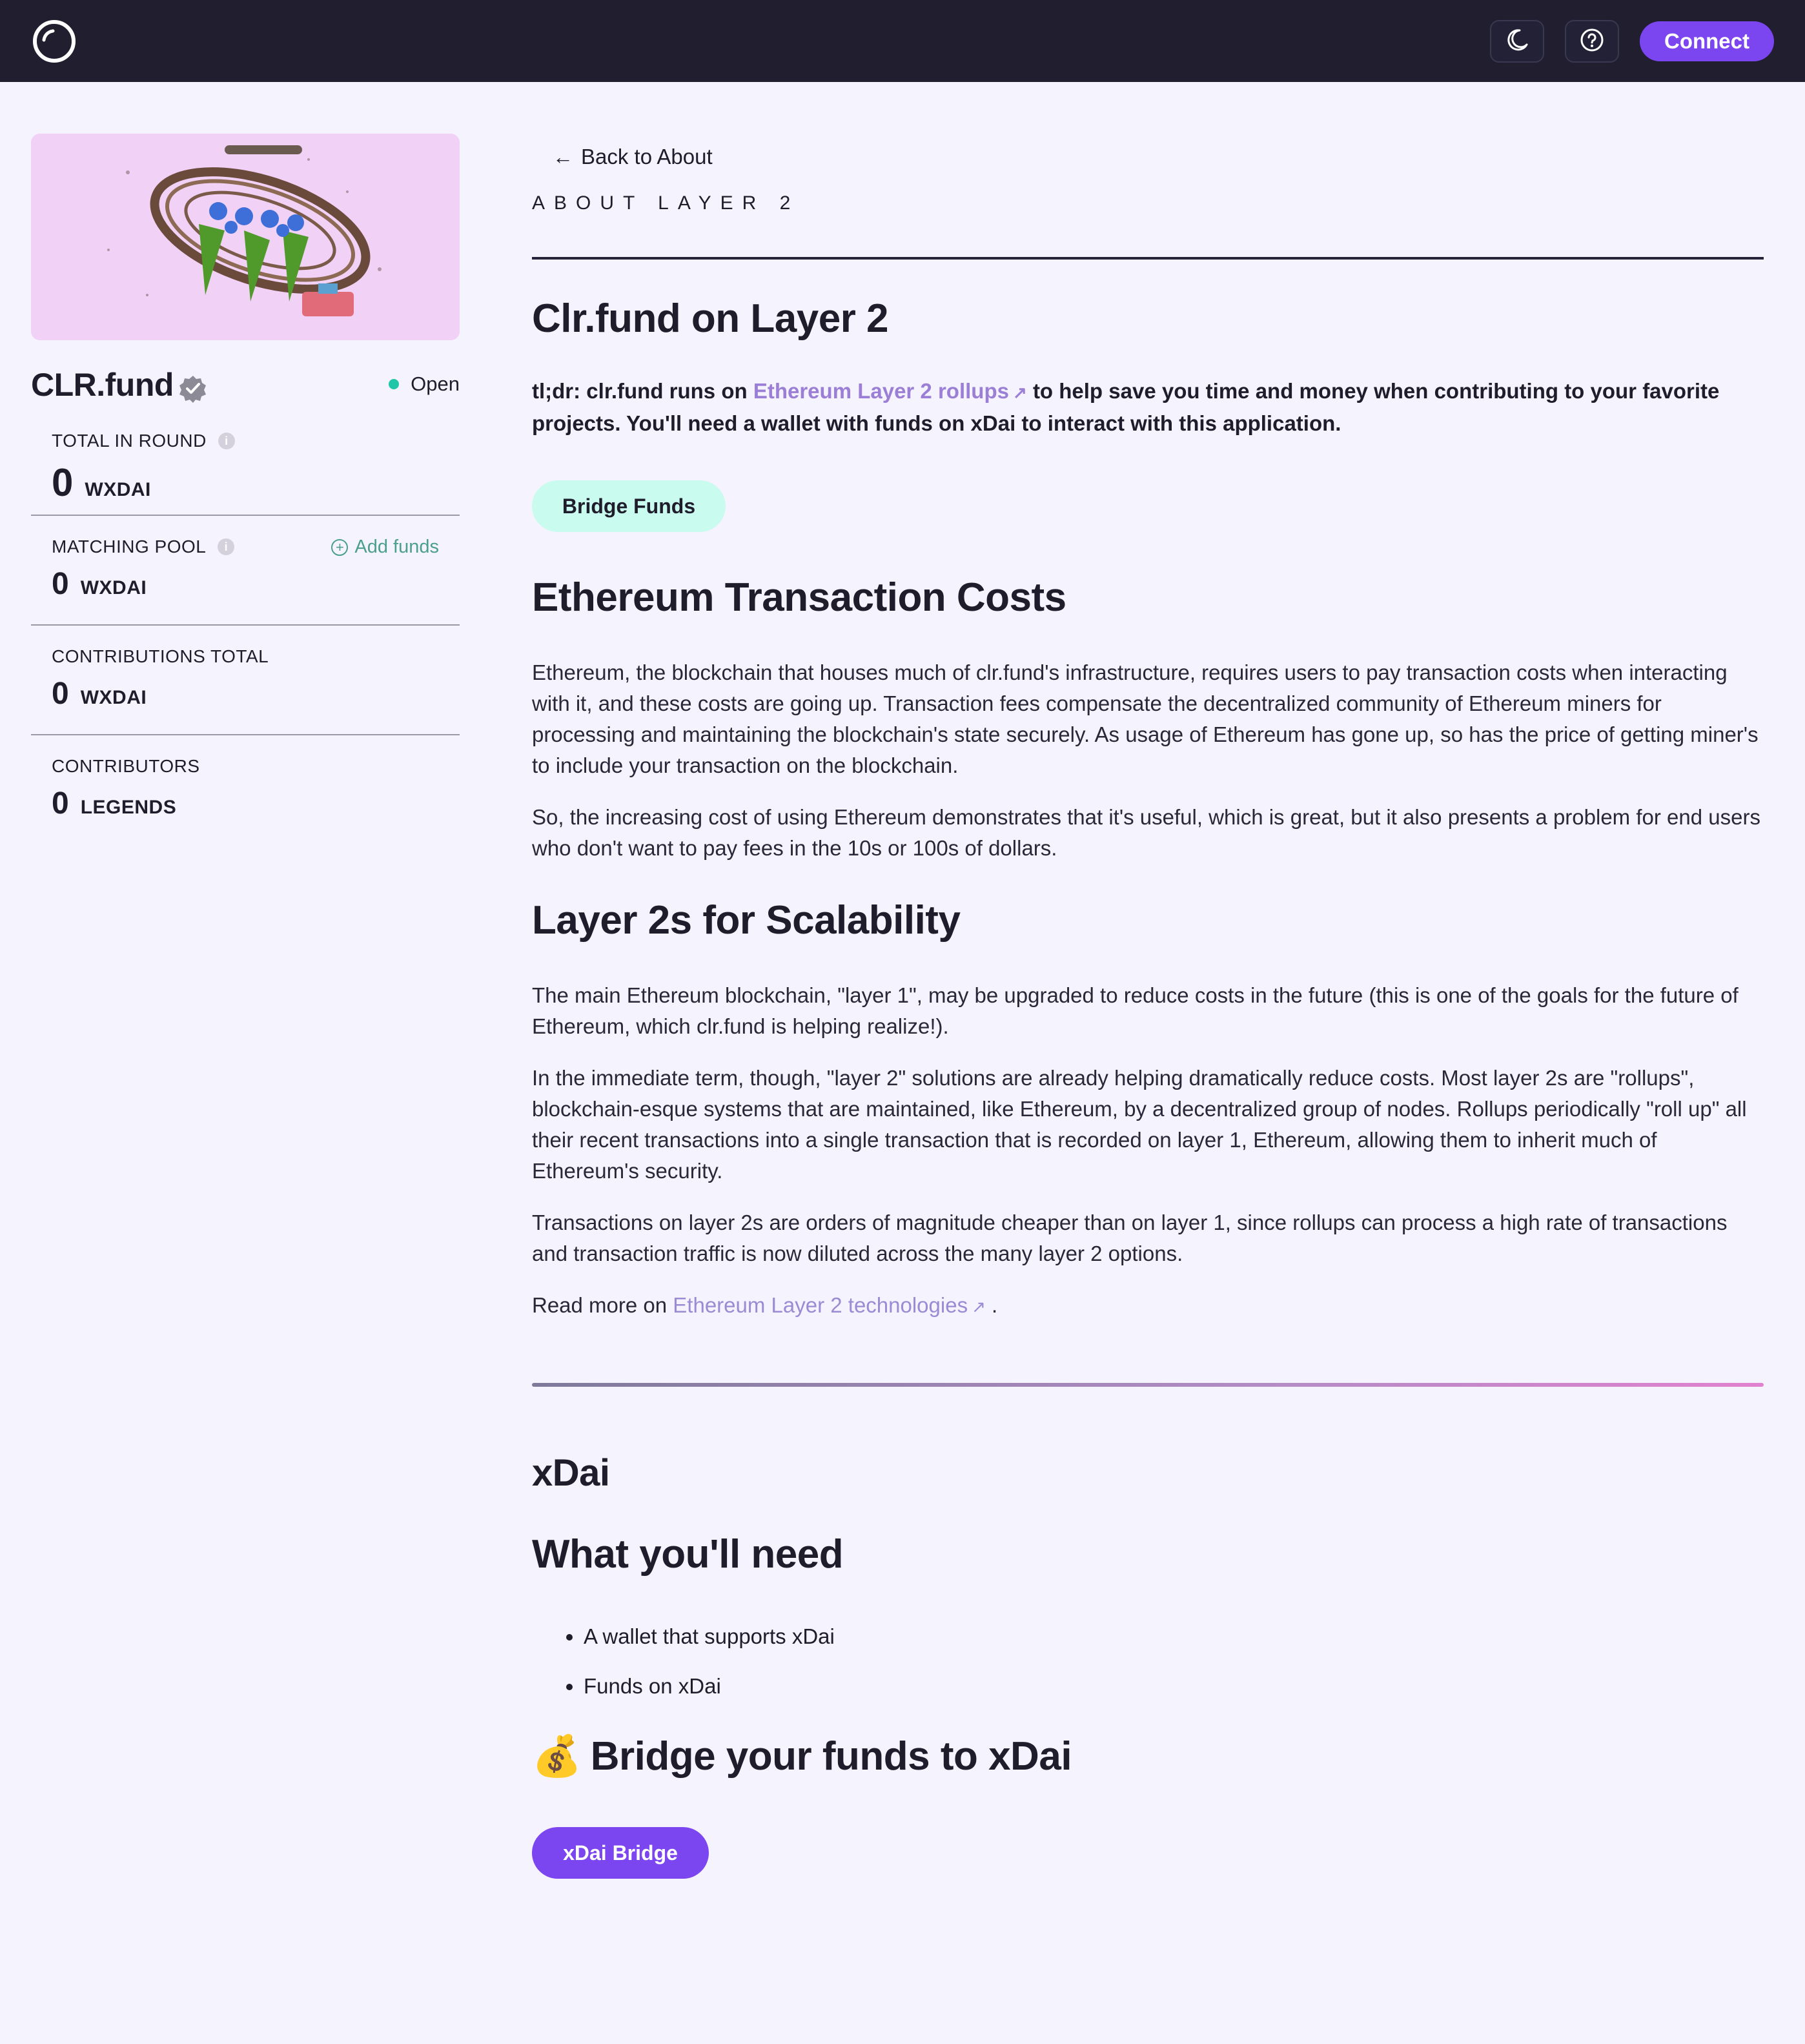  What do you see at coordinates (831, 1756) in the screenshot?
I see `bridge-heading-text: Bridge your funds to xDai` at bounding box center [831, 1756].